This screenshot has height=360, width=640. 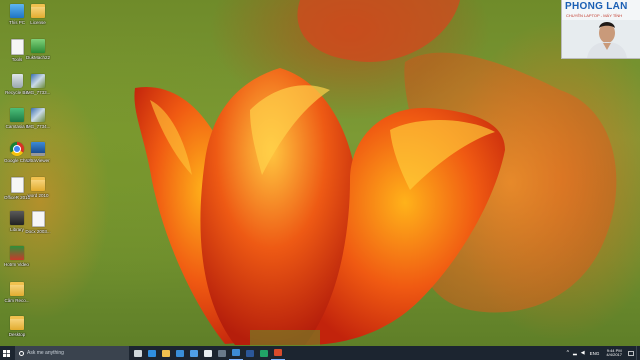 What do you see at coordinates (72, 353) in the screenshot?
I see `cortana-search-box: Ask me anything` at bounding box center [72, 353].